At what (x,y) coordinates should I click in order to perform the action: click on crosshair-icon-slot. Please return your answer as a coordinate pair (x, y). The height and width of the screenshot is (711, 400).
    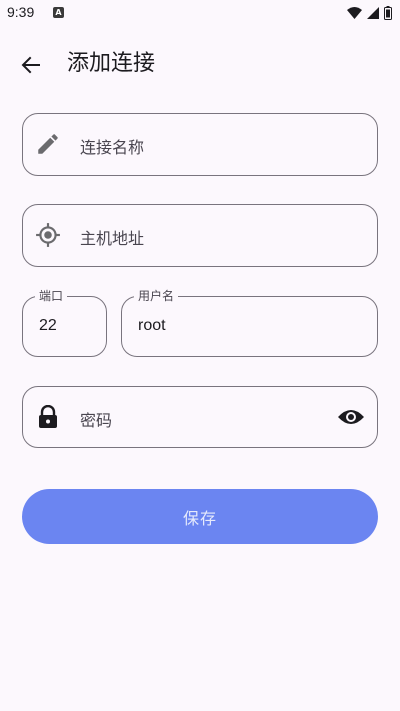
    Looking at the image, I should click on (48, 235).